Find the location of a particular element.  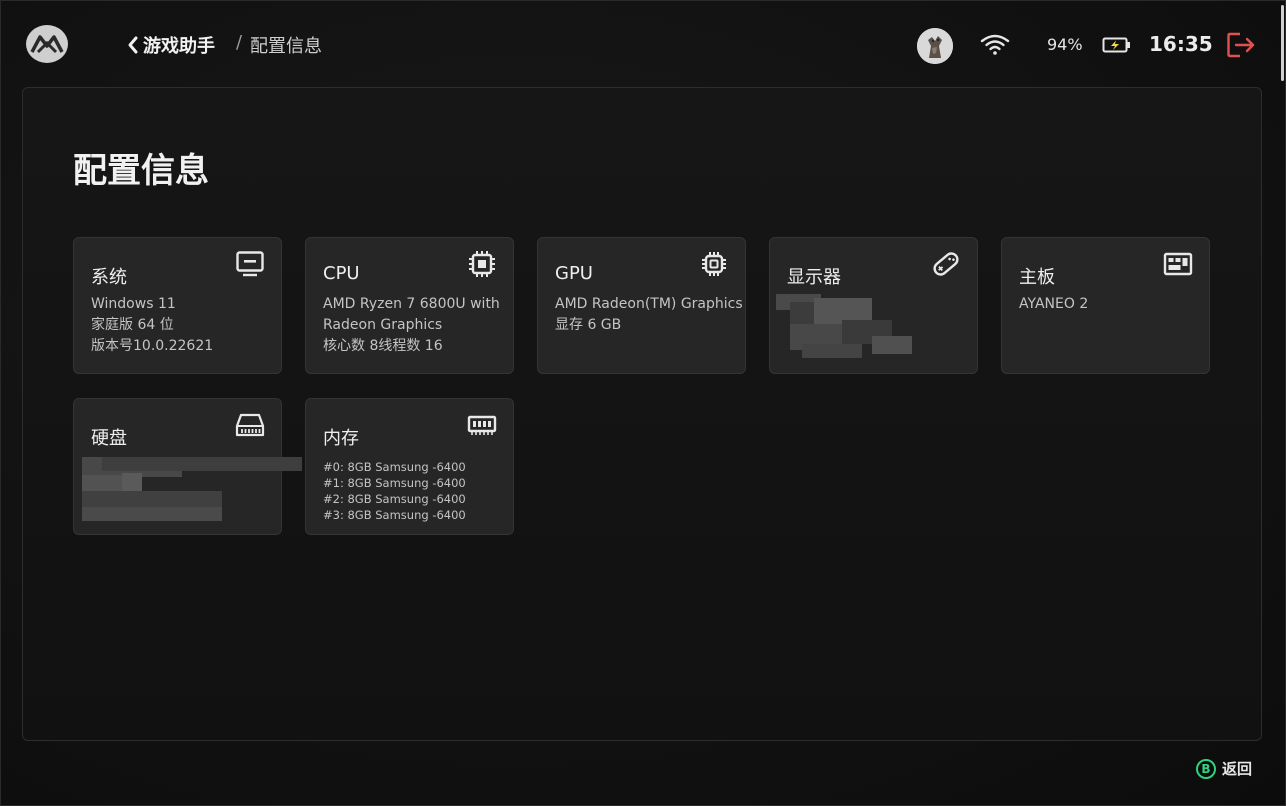

detail-line: 核心数 8线程数 16 is located at coordinates (383, 346).